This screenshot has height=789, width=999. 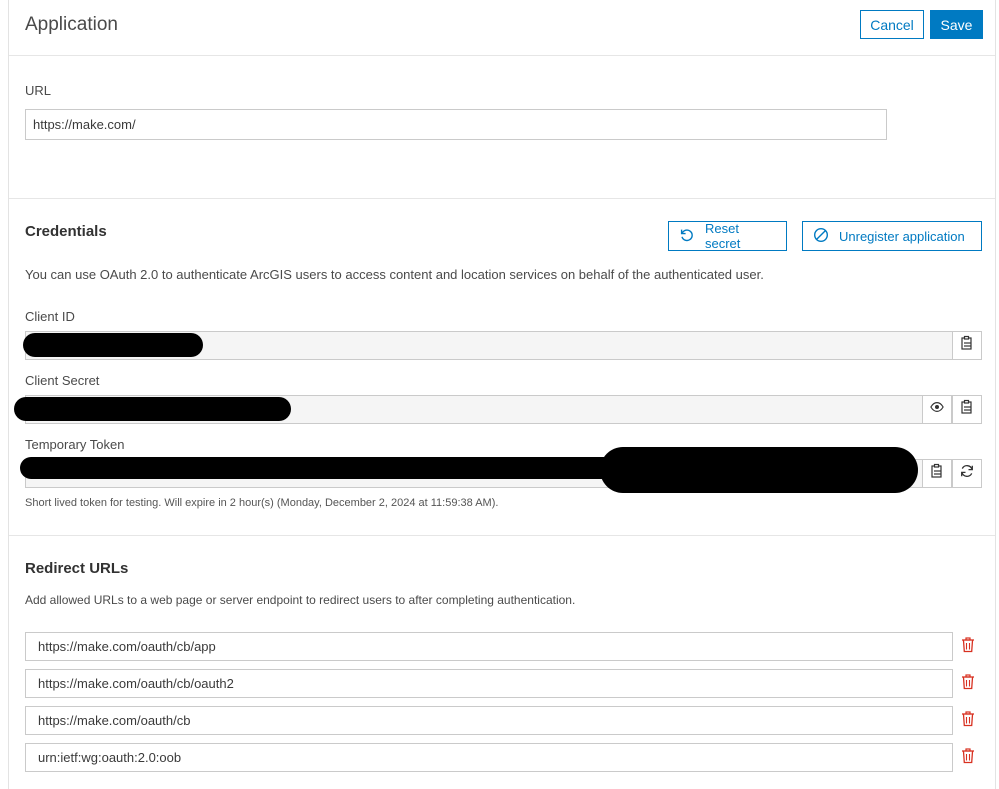 I want to click on temporary-token-label: Temporary Token, so click(x=75, y=444).